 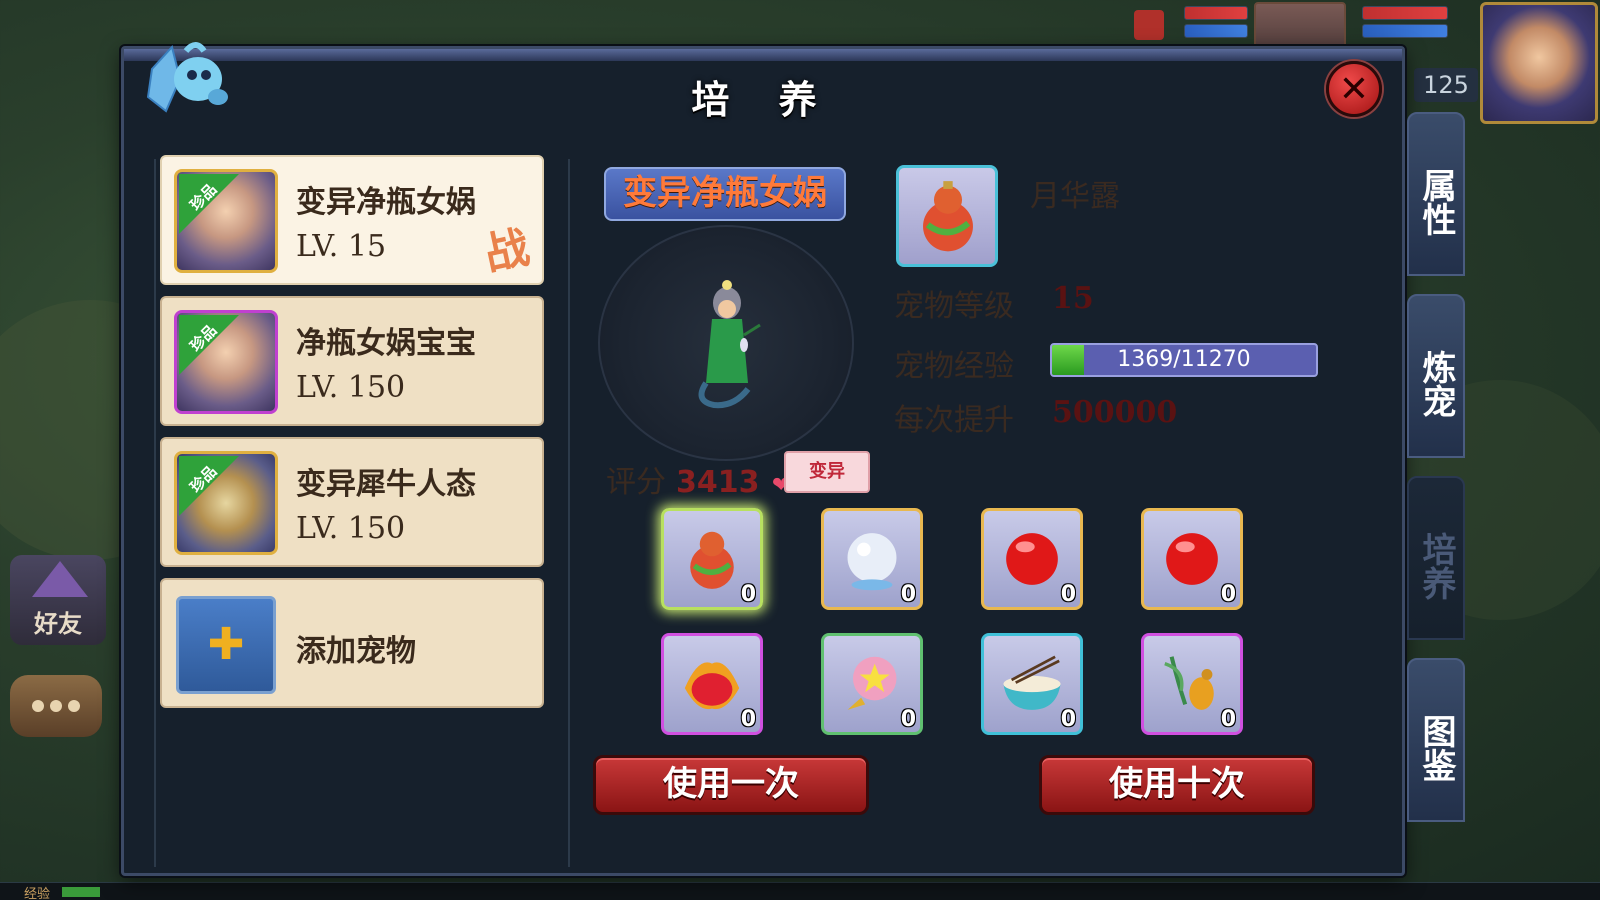 I want to click on pet-level-value: 15, so click(x=1073, y=298).